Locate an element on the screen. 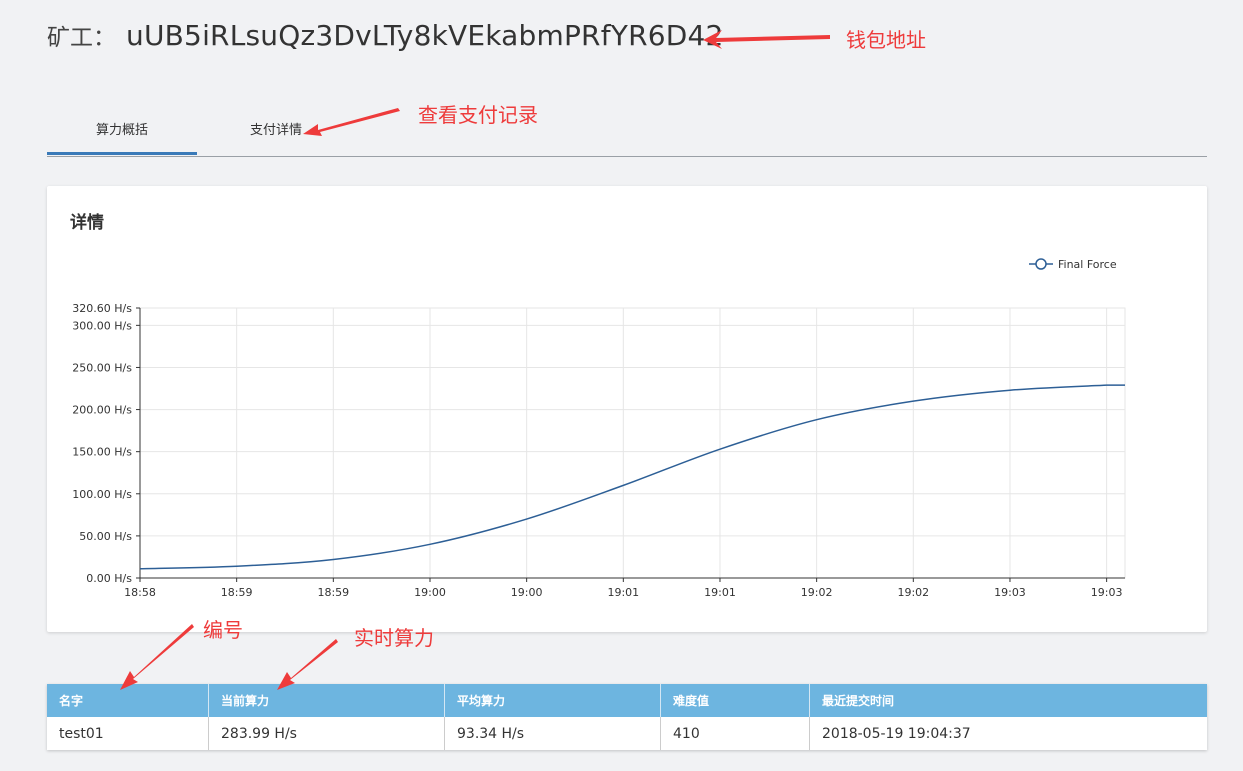 This screenshot has height=771, width=1243. annotation-number: 编号 is located at coordinates (223, 630).